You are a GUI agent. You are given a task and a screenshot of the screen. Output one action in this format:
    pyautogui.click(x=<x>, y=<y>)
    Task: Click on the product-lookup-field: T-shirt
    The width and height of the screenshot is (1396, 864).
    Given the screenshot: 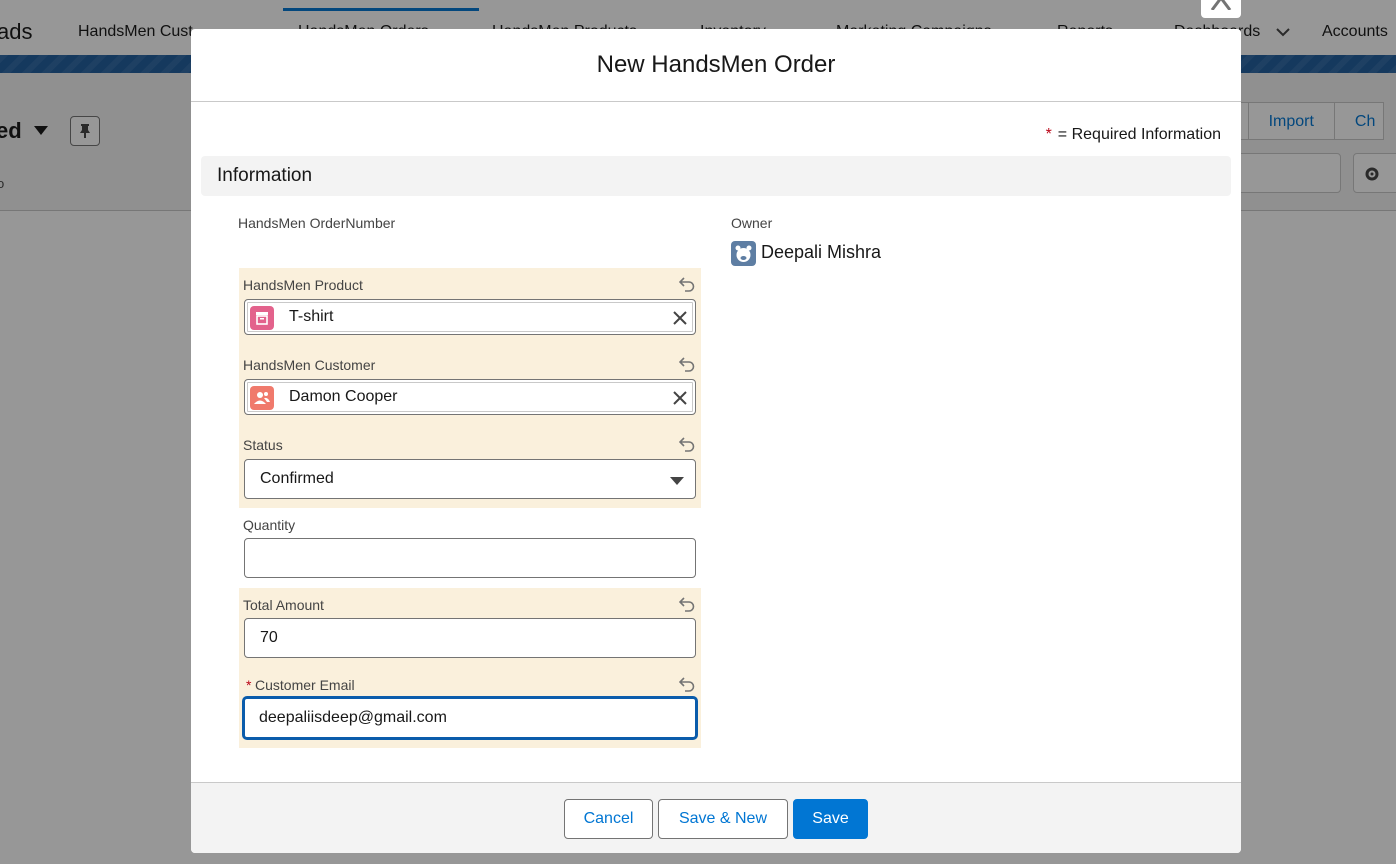 What is the action you would take?
    pyautogui.click(x=470, y=317)
    